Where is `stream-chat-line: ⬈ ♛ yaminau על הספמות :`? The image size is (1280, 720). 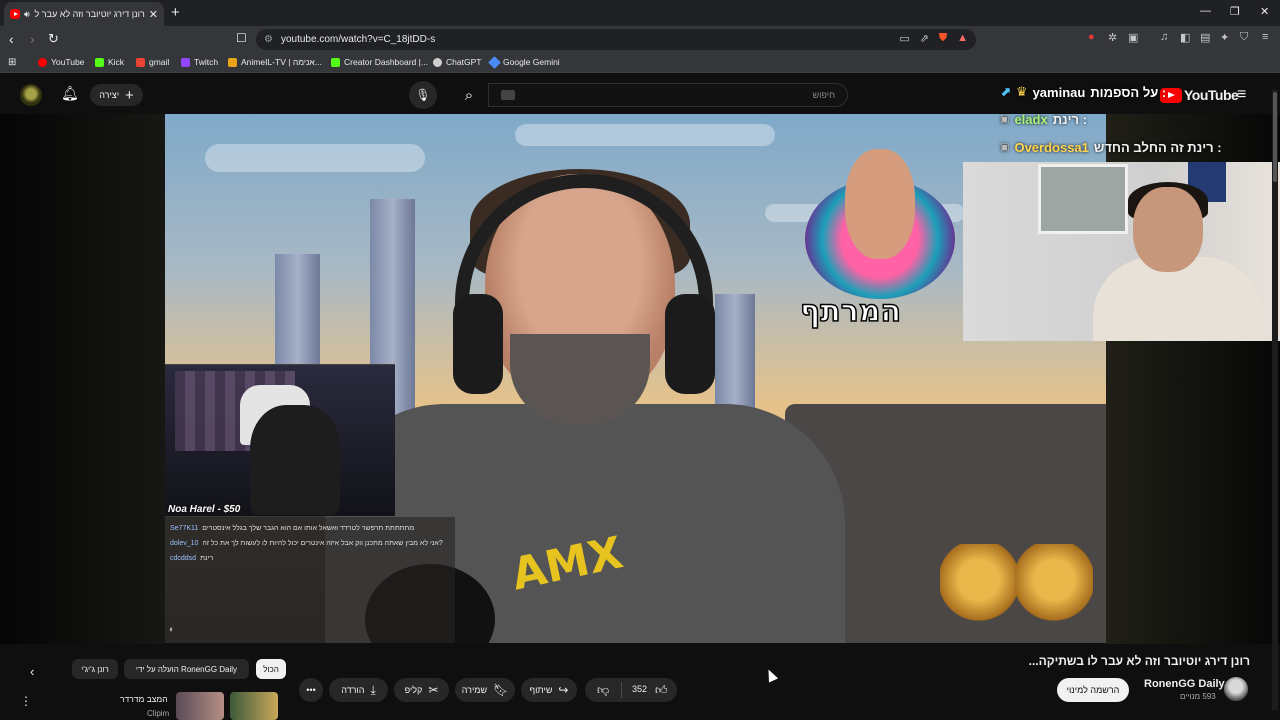 stream-chat-line: ⬈ ♛ yaminau על הספמות : is located at coordinates (1083, 92).